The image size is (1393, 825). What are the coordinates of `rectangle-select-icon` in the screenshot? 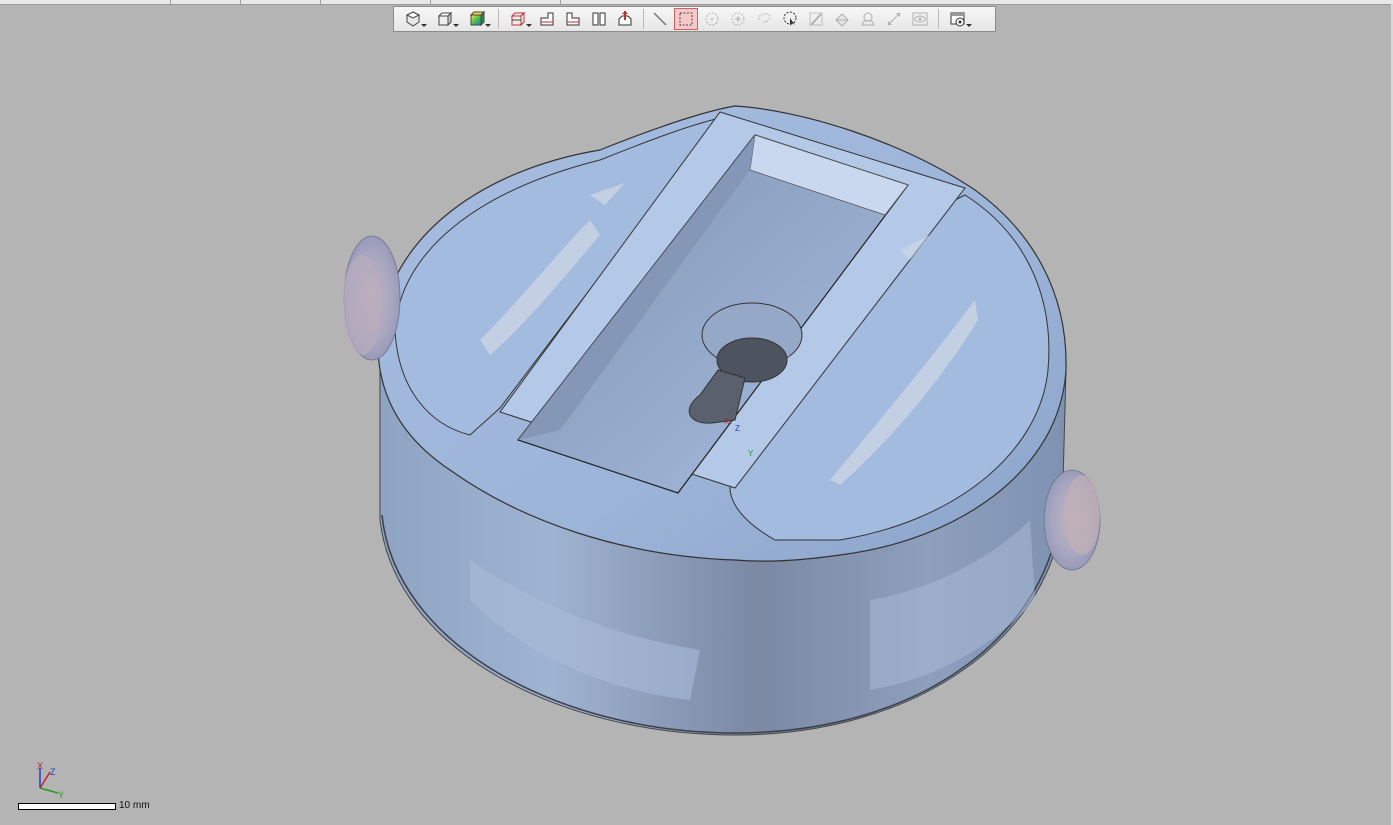 It's located at (686, 19).